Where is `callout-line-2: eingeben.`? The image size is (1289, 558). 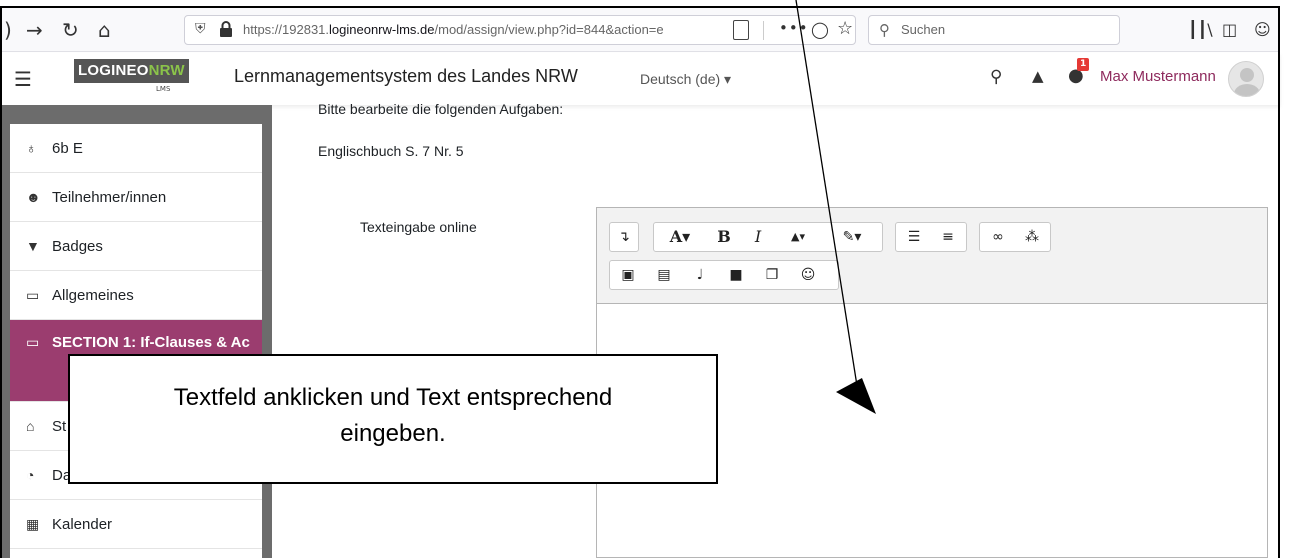 callout-line-2: eingeben. is located at coordinates (393, 433).